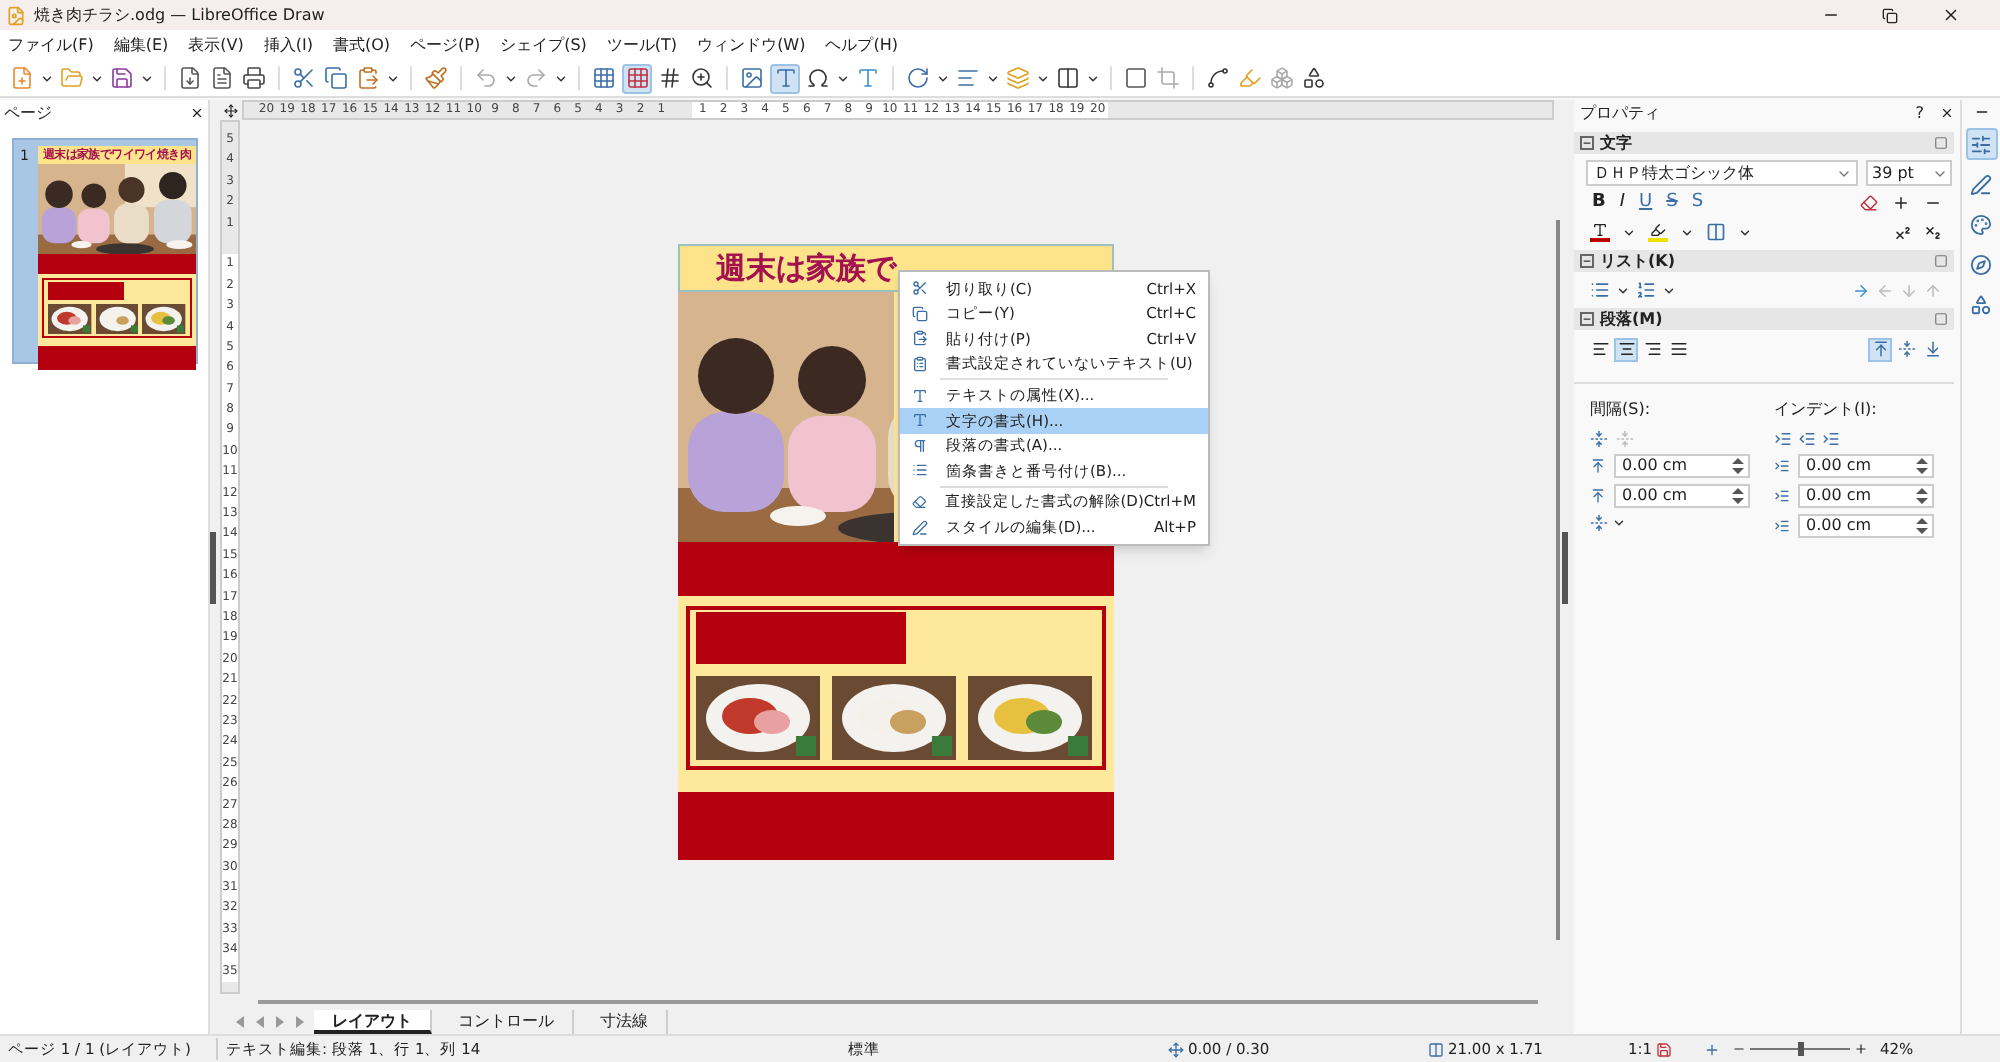 This screenshot has width=2000, height=1062. I want to click on format-button: I, so click(1622, 203).